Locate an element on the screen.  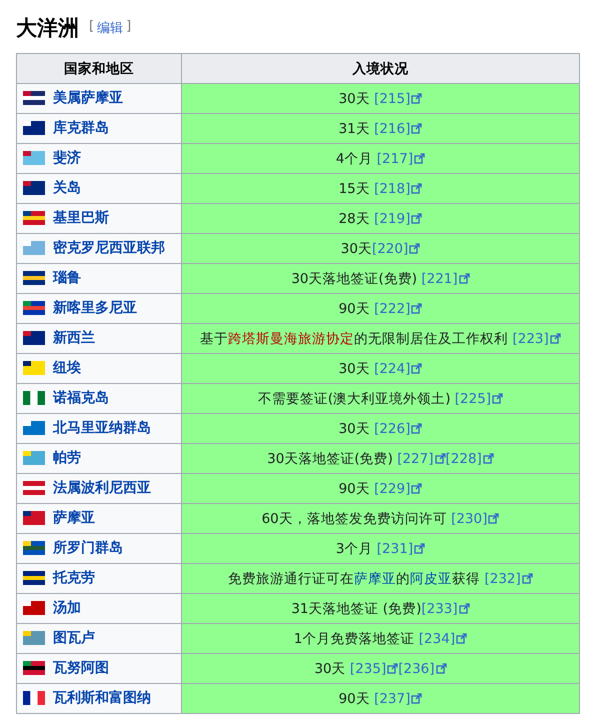
reference-link: [235] is located at coordinates (374, 668).